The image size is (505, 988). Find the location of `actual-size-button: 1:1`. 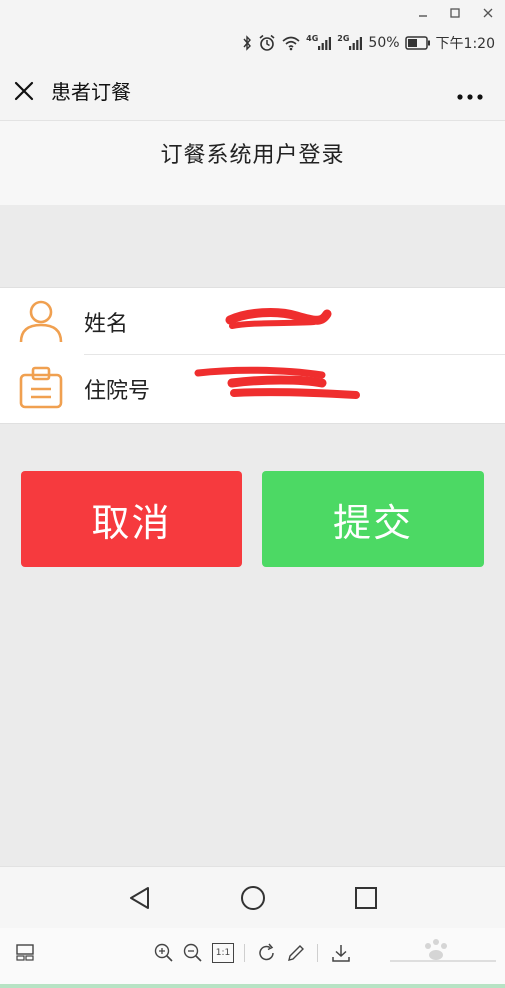

actual-size-button: 1:1 is located at coordinates (223, 953).